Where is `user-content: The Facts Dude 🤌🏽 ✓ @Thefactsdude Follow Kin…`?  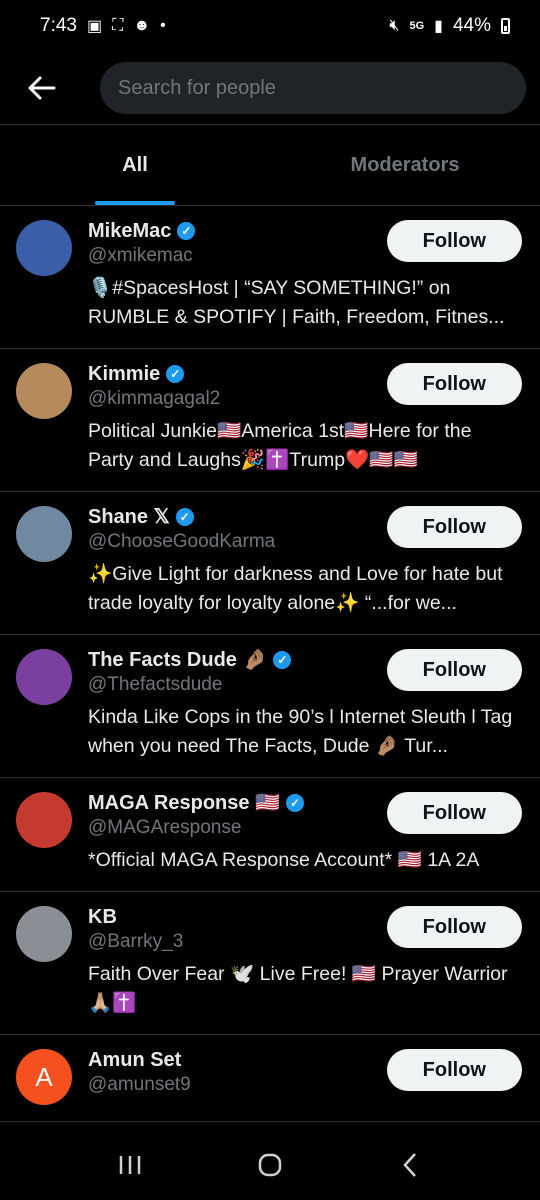 user-content: The Facts Dude 🤌🏽 ✓ @Thefactsdude Follow Kin… is located at coordinates (305, 704).